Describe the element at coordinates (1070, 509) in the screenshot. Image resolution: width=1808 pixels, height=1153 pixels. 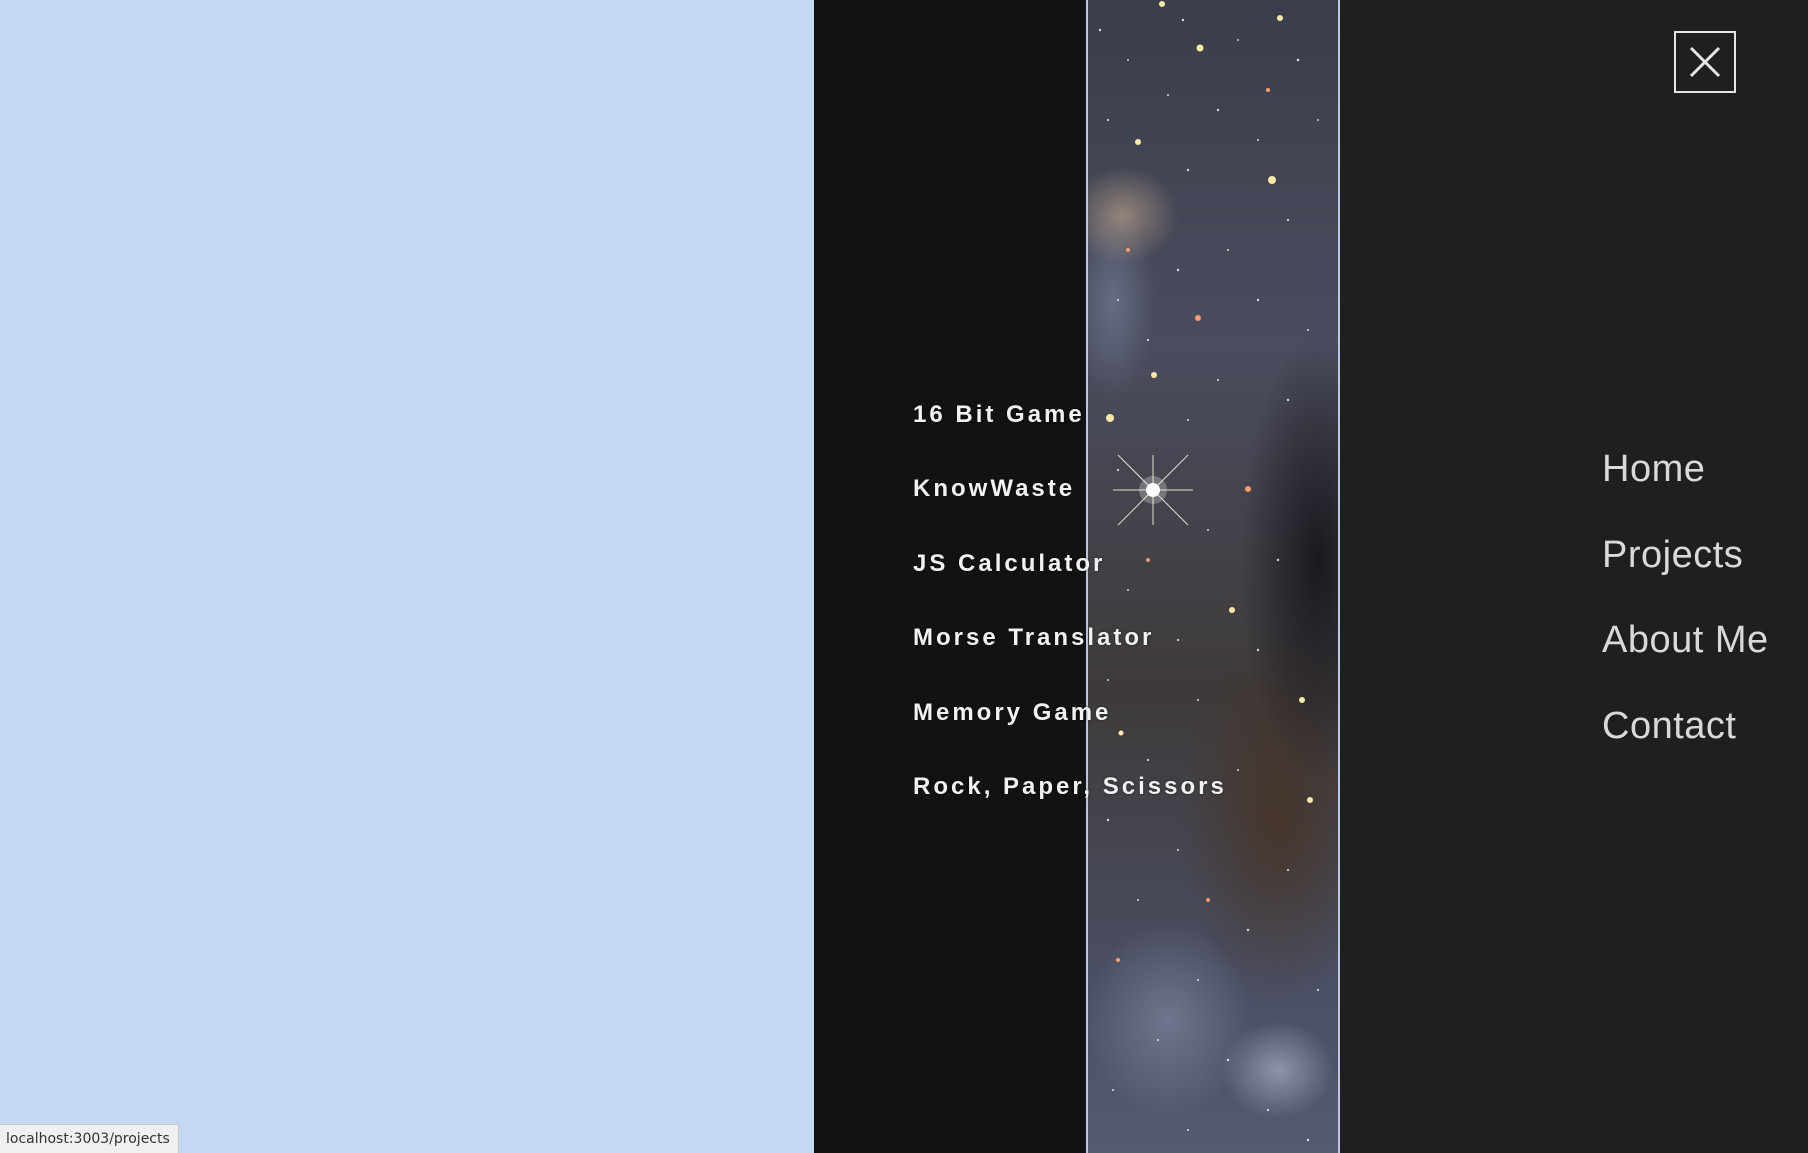
I see `project-link-knowwaste: KnowWaste` at that location.